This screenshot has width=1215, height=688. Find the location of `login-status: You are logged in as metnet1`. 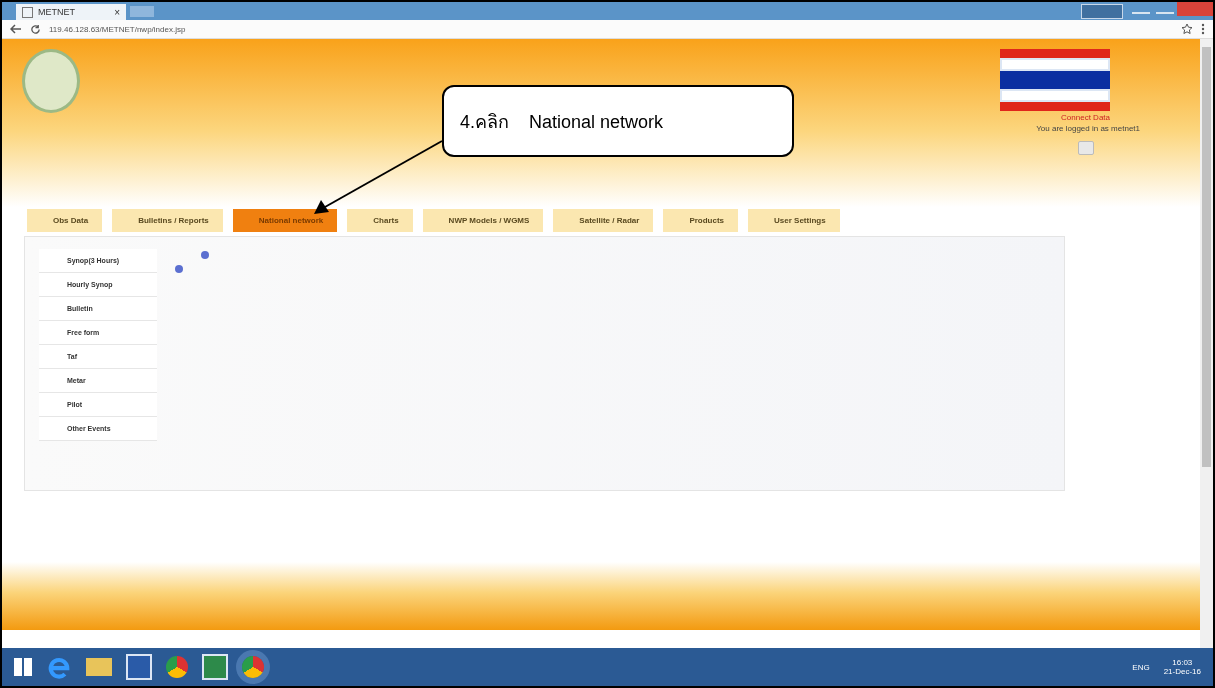

login-status: You are logged in as metnet1 is located at coordinates (1088, 128).